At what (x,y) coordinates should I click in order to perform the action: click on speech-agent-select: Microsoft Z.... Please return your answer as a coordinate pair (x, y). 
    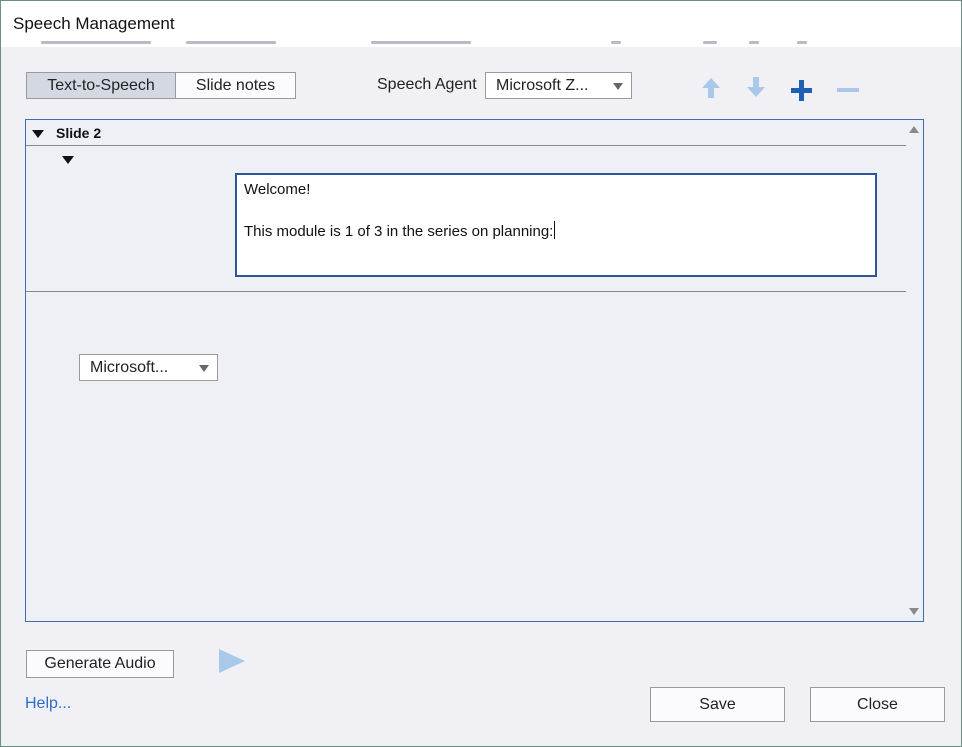
    Looking at the image, I should click on (558, 85).